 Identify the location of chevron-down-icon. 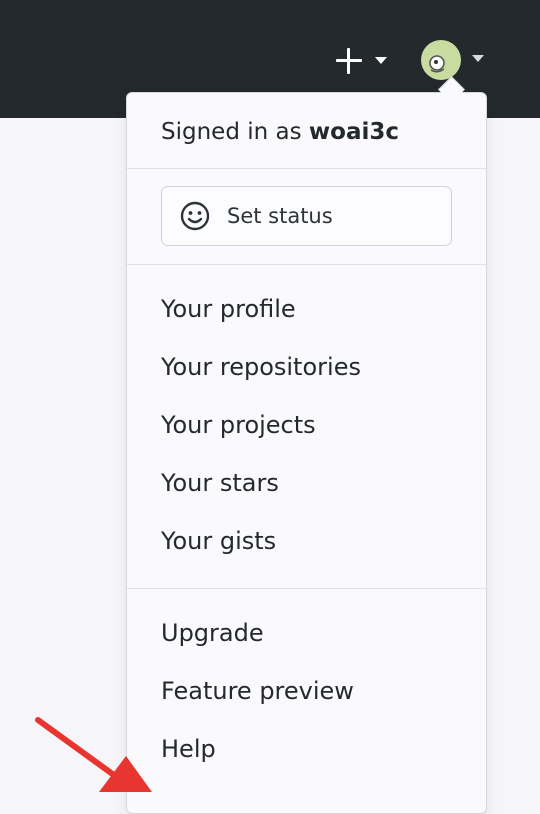
(381, 60).